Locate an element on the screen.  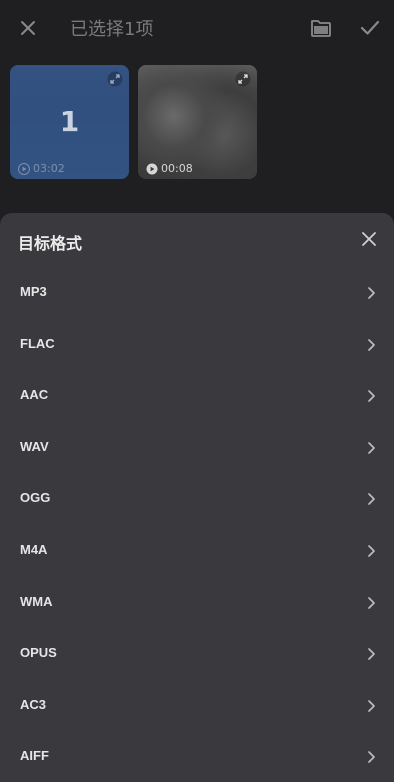
duration-label: 00:08 is located at coordinates (169, 168).